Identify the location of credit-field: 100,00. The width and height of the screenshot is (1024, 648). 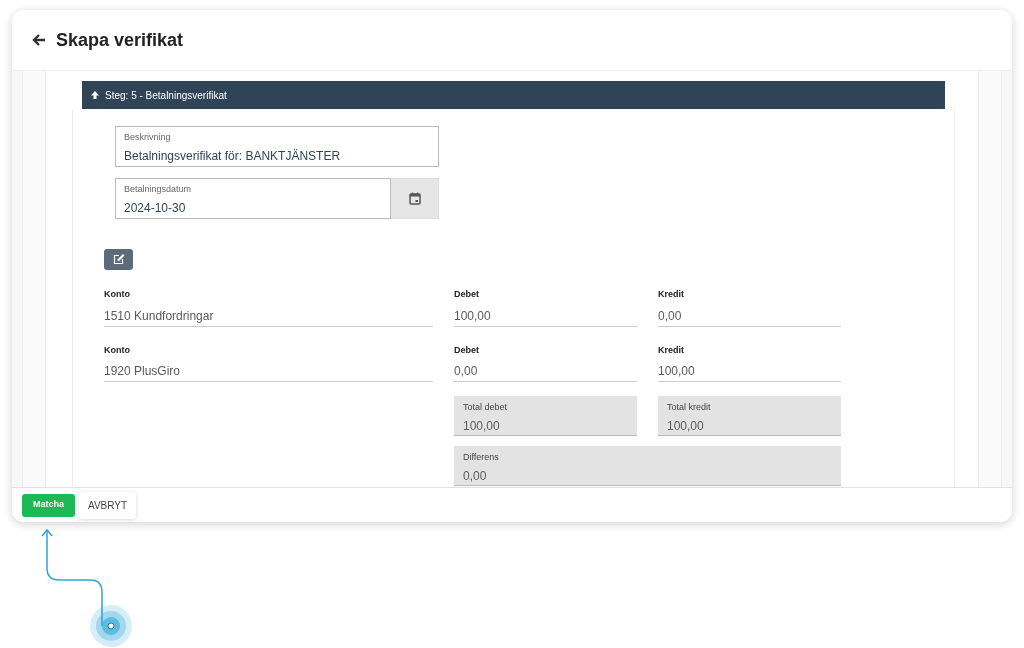
(749, 371).